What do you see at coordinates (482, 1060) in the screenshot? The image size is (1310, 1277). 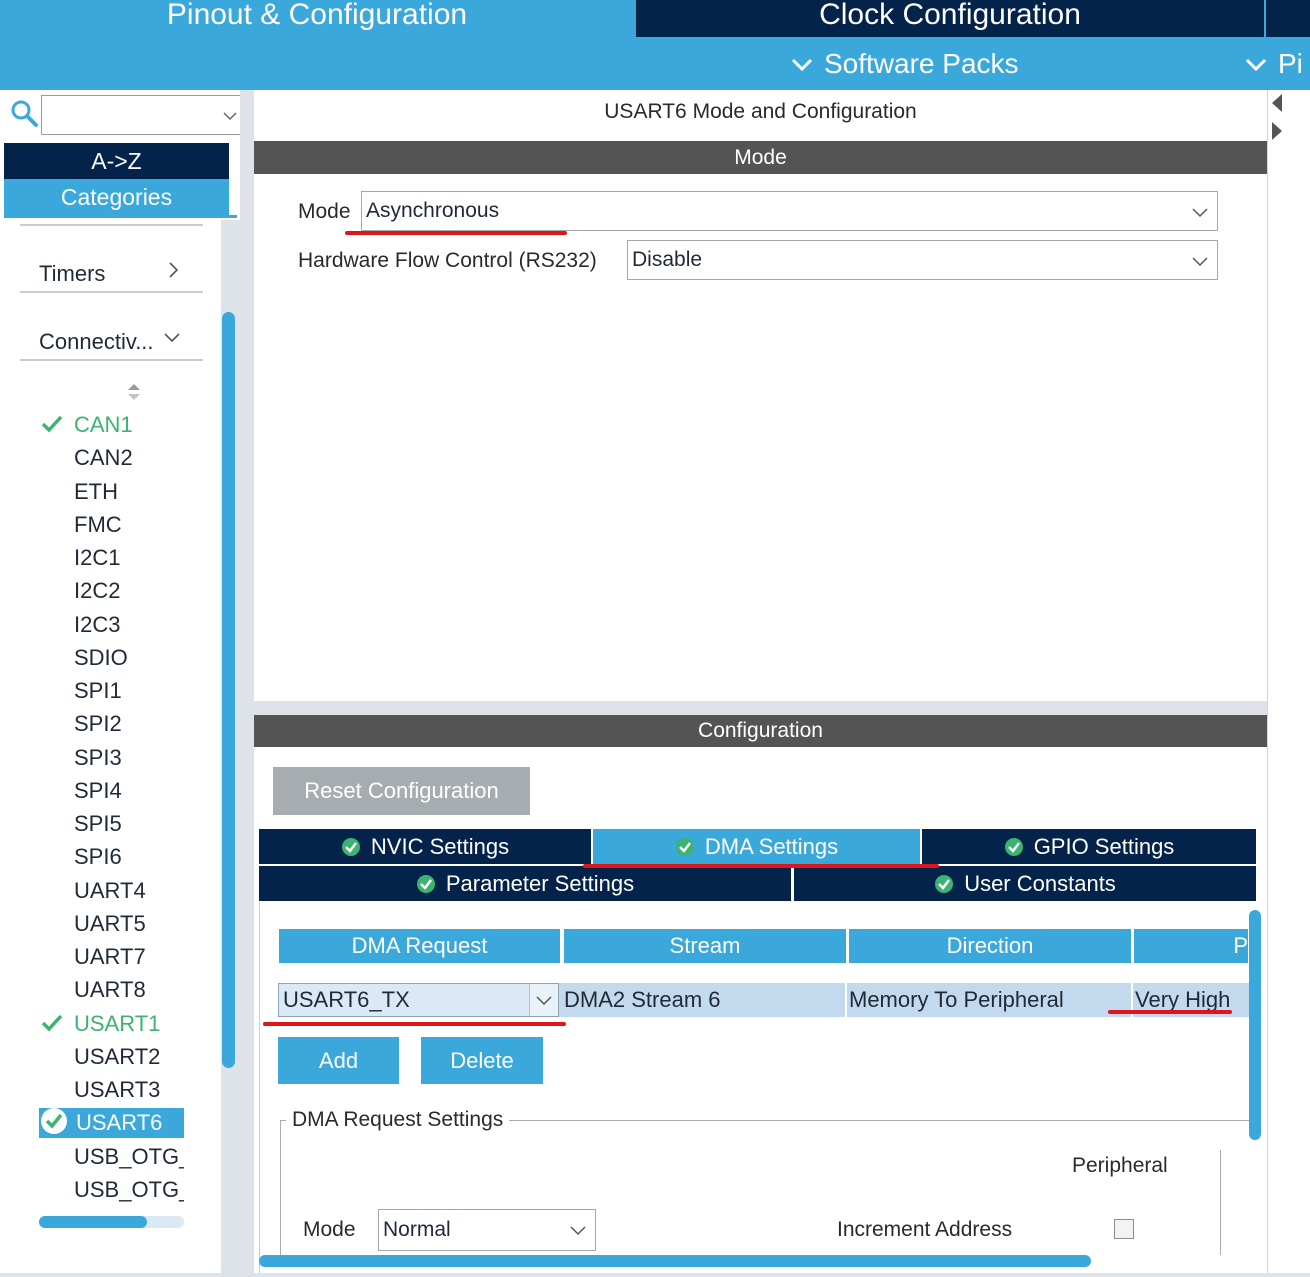 I see `delete-button: Delete` at bounding box center [482, 1060].